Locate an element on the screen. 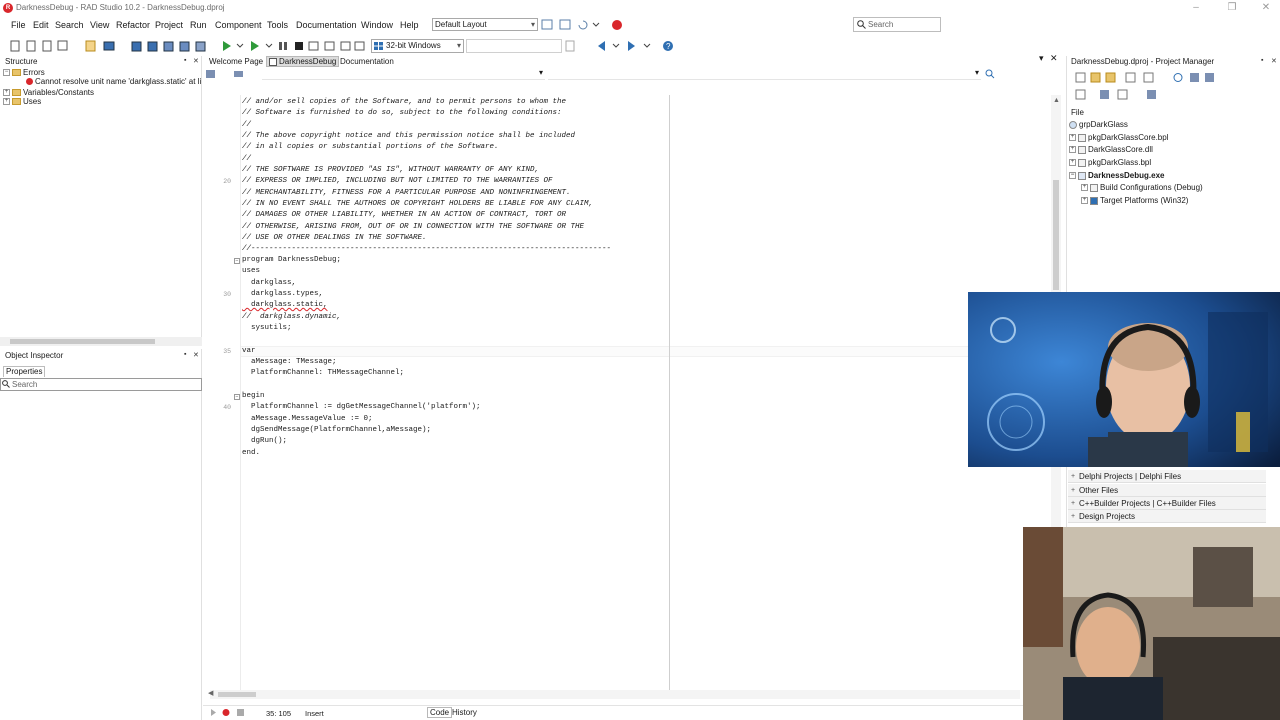 The height and width of the screenshot is (720, 1280). search-icon is located at coordinates (990, 74).